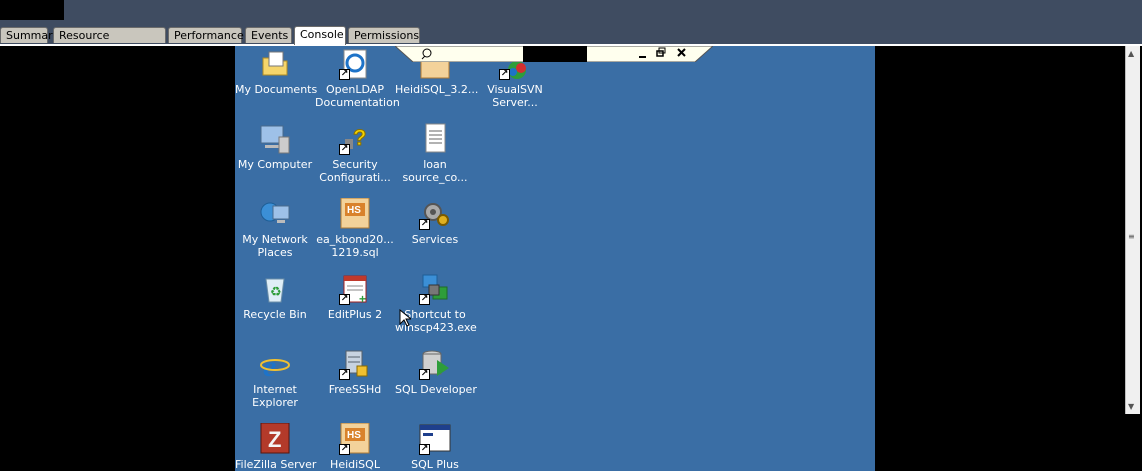 The width and height of the screenshot is (1142, 471). What do you see at coordinates (435, 214) in the screenshot?
I see `services-icon: ↗` at bounding box center [435, 214].